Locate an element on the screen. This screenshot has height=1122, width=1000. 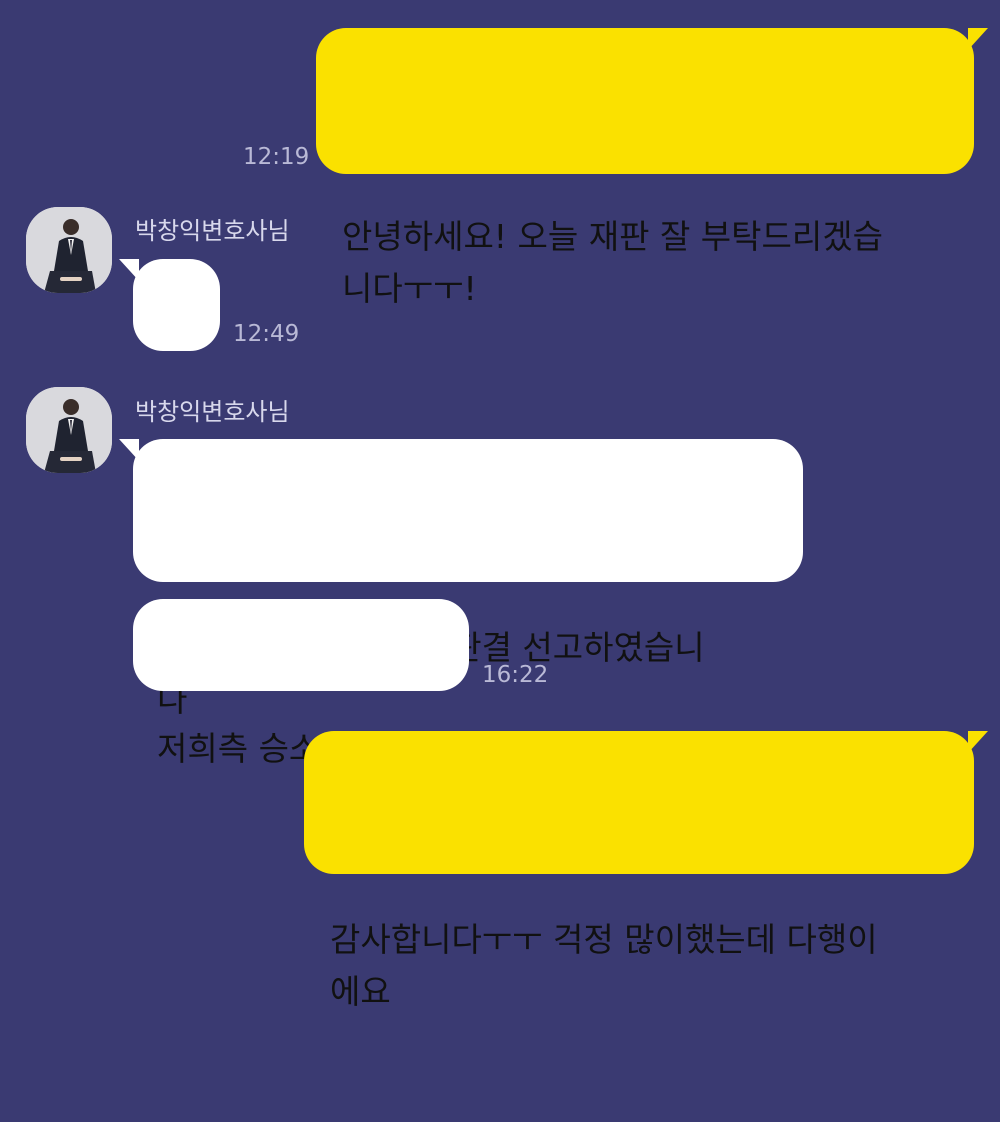
message-text: 안녕하세요! 오늘 재판 잘 부탁드리겠습 니다ㅜㅜ! is located at coordinates (612, 262).